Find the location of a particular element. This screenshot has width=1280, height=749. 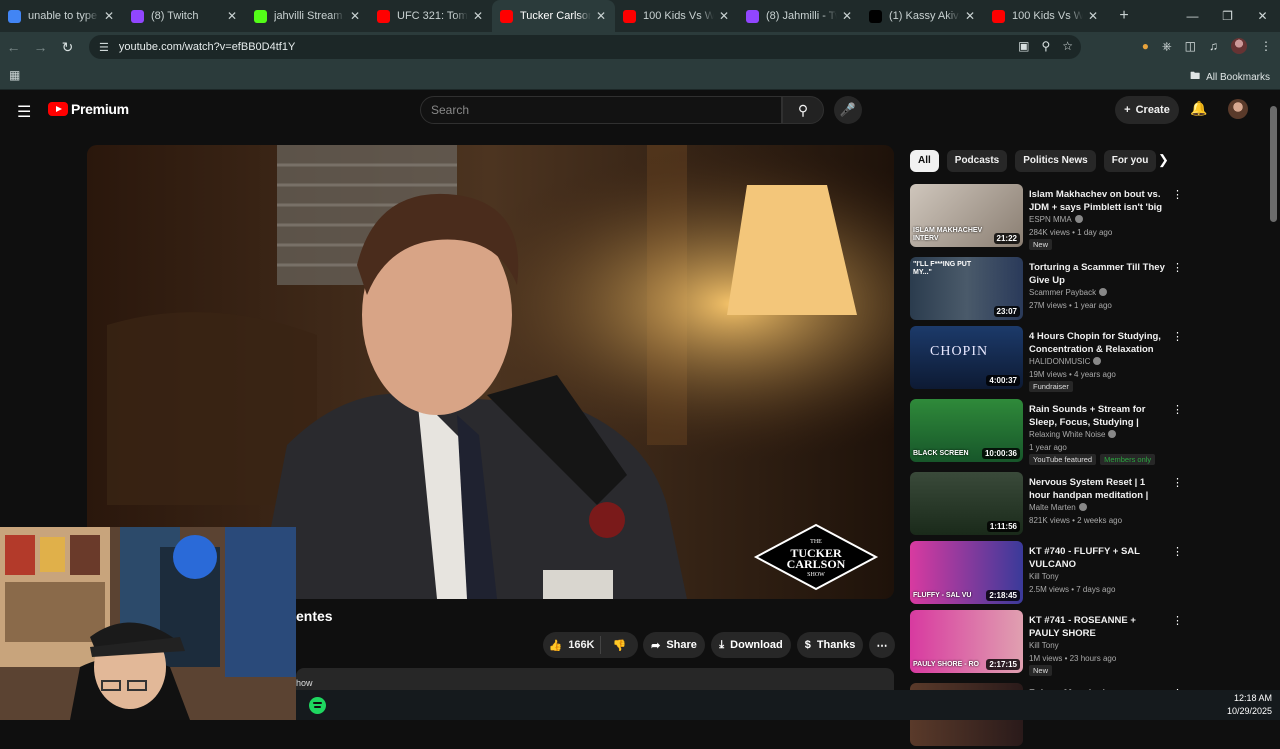

status-badge: Members only is located at coordinates (1128, 459).